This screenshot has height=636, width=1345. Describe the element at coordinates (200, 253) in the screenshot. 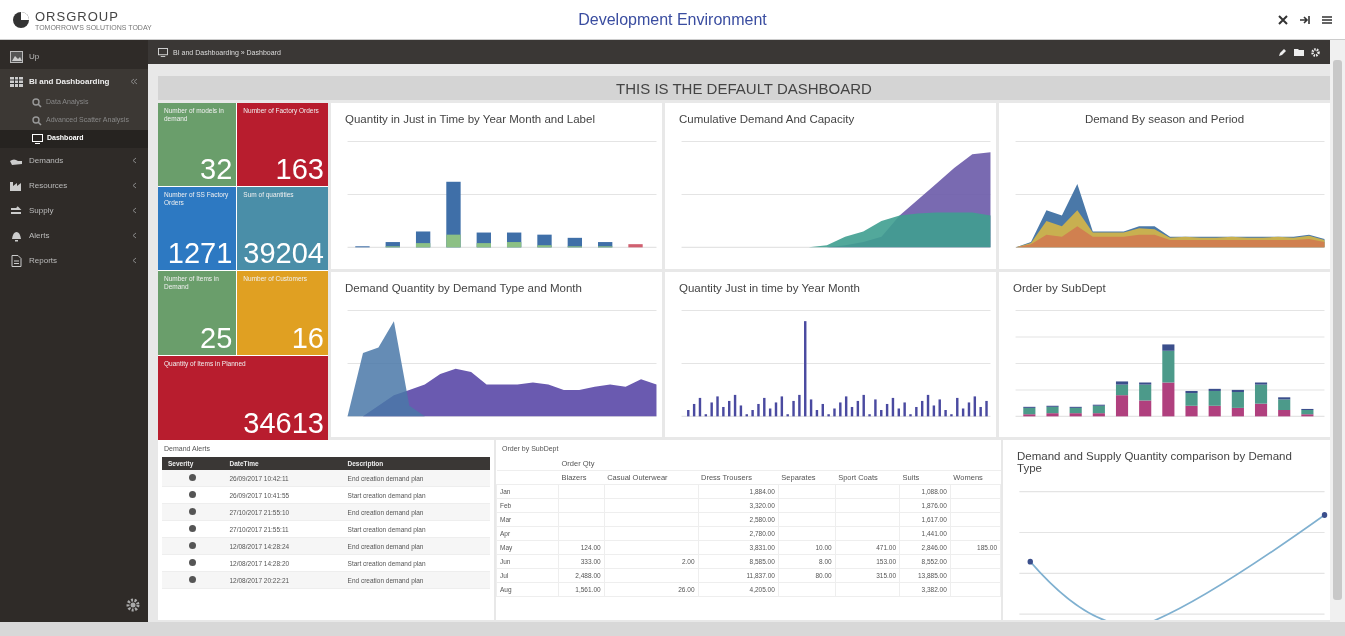

I see `kpi-value: 1271` at that location.